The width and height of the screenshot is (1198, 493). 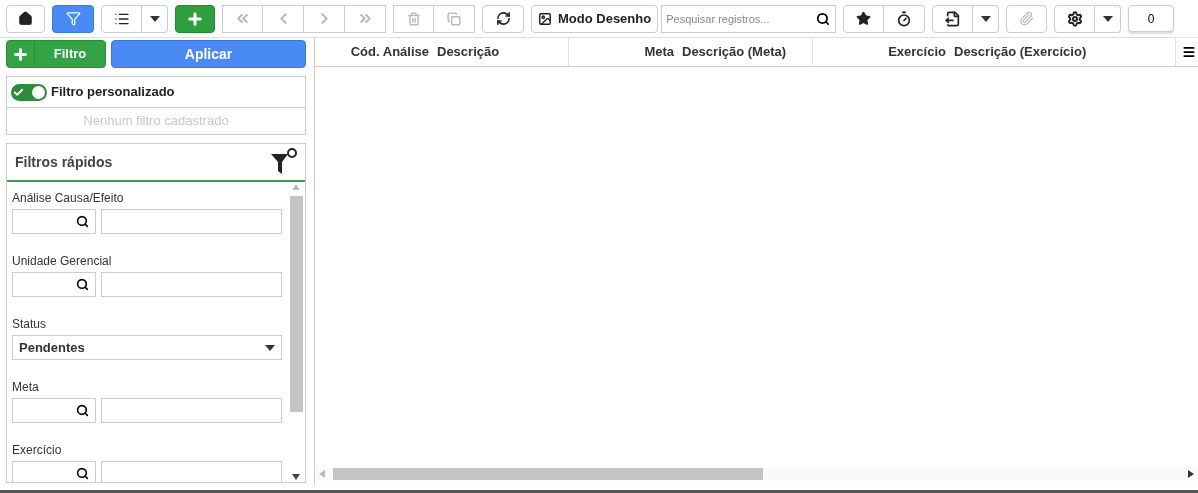 I want to click on star-icon, so click(x=864, y=18).